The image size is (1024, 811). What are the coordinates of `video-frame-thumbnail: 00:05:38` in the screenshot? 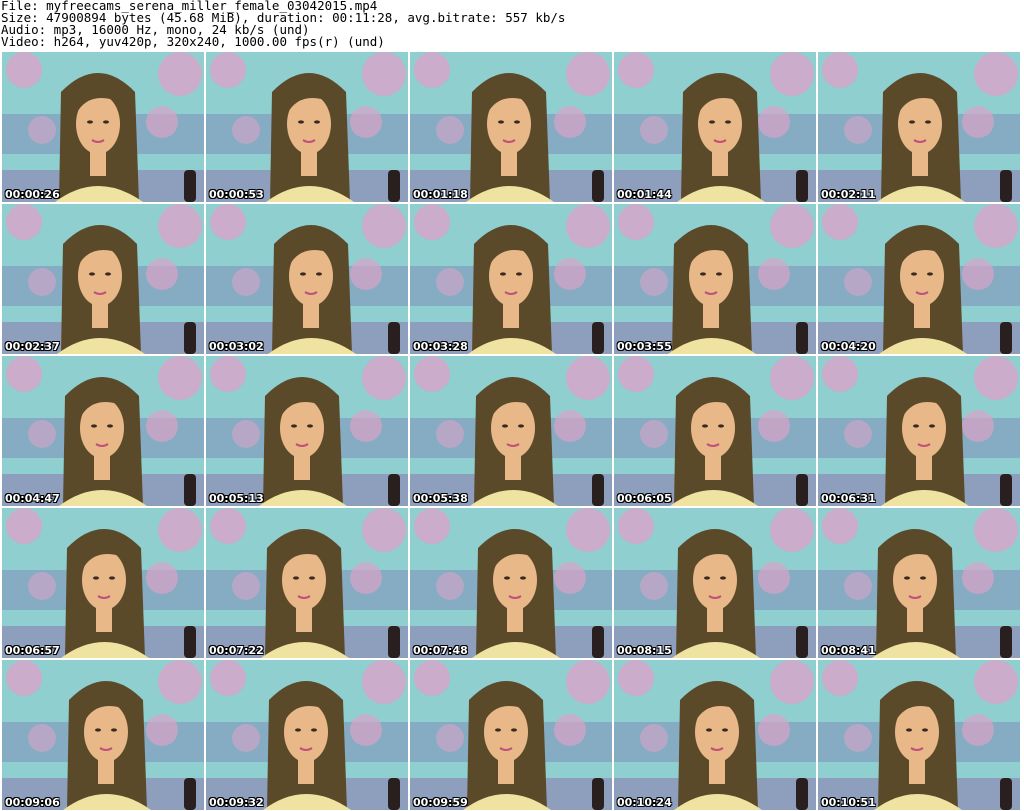 It's located at (511, 431).